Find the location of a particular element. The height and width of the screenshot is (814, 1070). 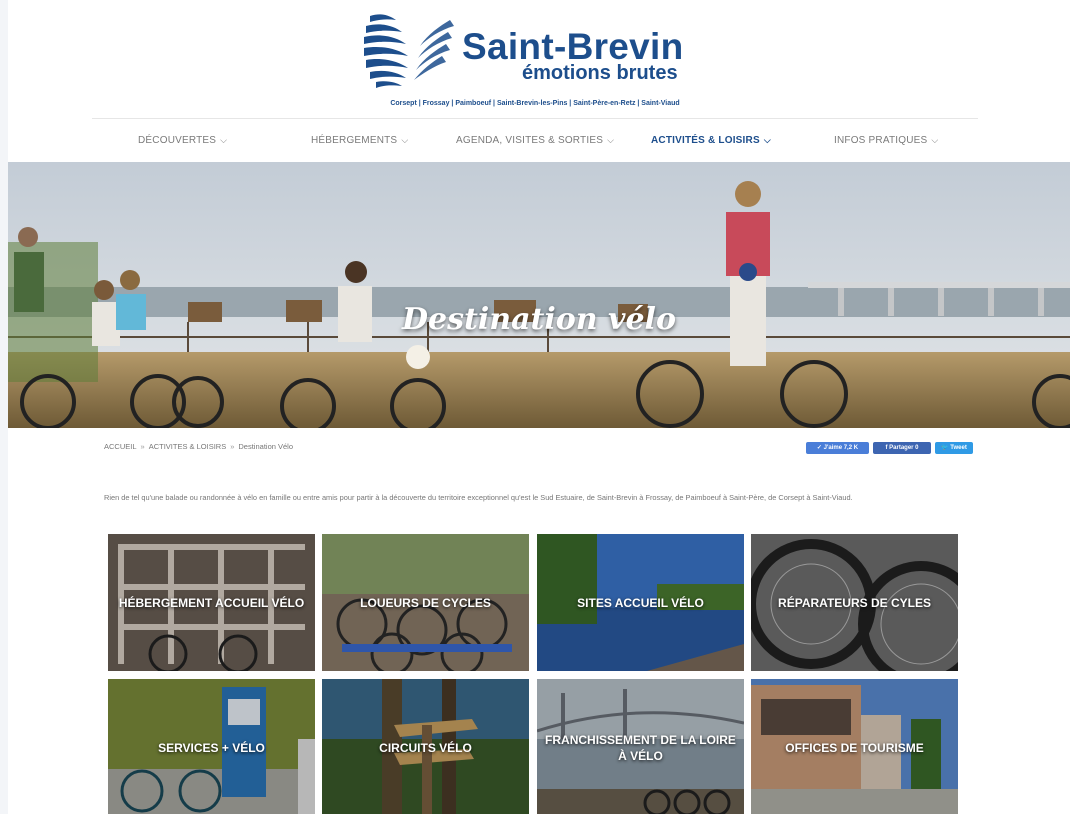

nav-item-label: ACTIVITÉS & LOISIRS is located at coordinates (705, 140).